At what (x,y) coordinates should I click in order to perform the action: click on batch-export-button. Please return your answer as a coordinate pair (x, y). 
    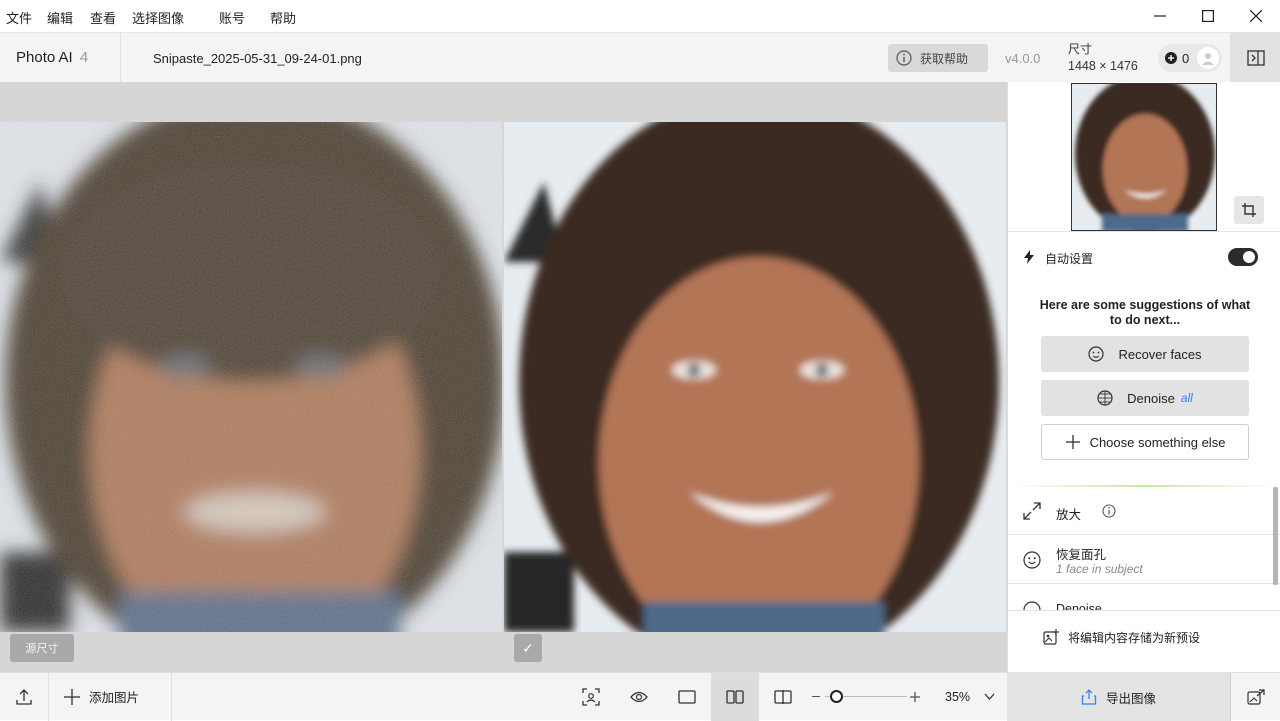
    Looking at the image, I should click on (1256, 697).